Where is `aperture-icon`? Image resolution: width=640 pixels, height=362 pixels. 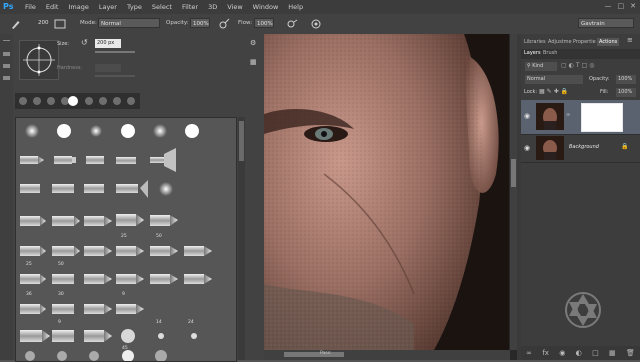
aperture-icon is located at coordinates (583, 310).